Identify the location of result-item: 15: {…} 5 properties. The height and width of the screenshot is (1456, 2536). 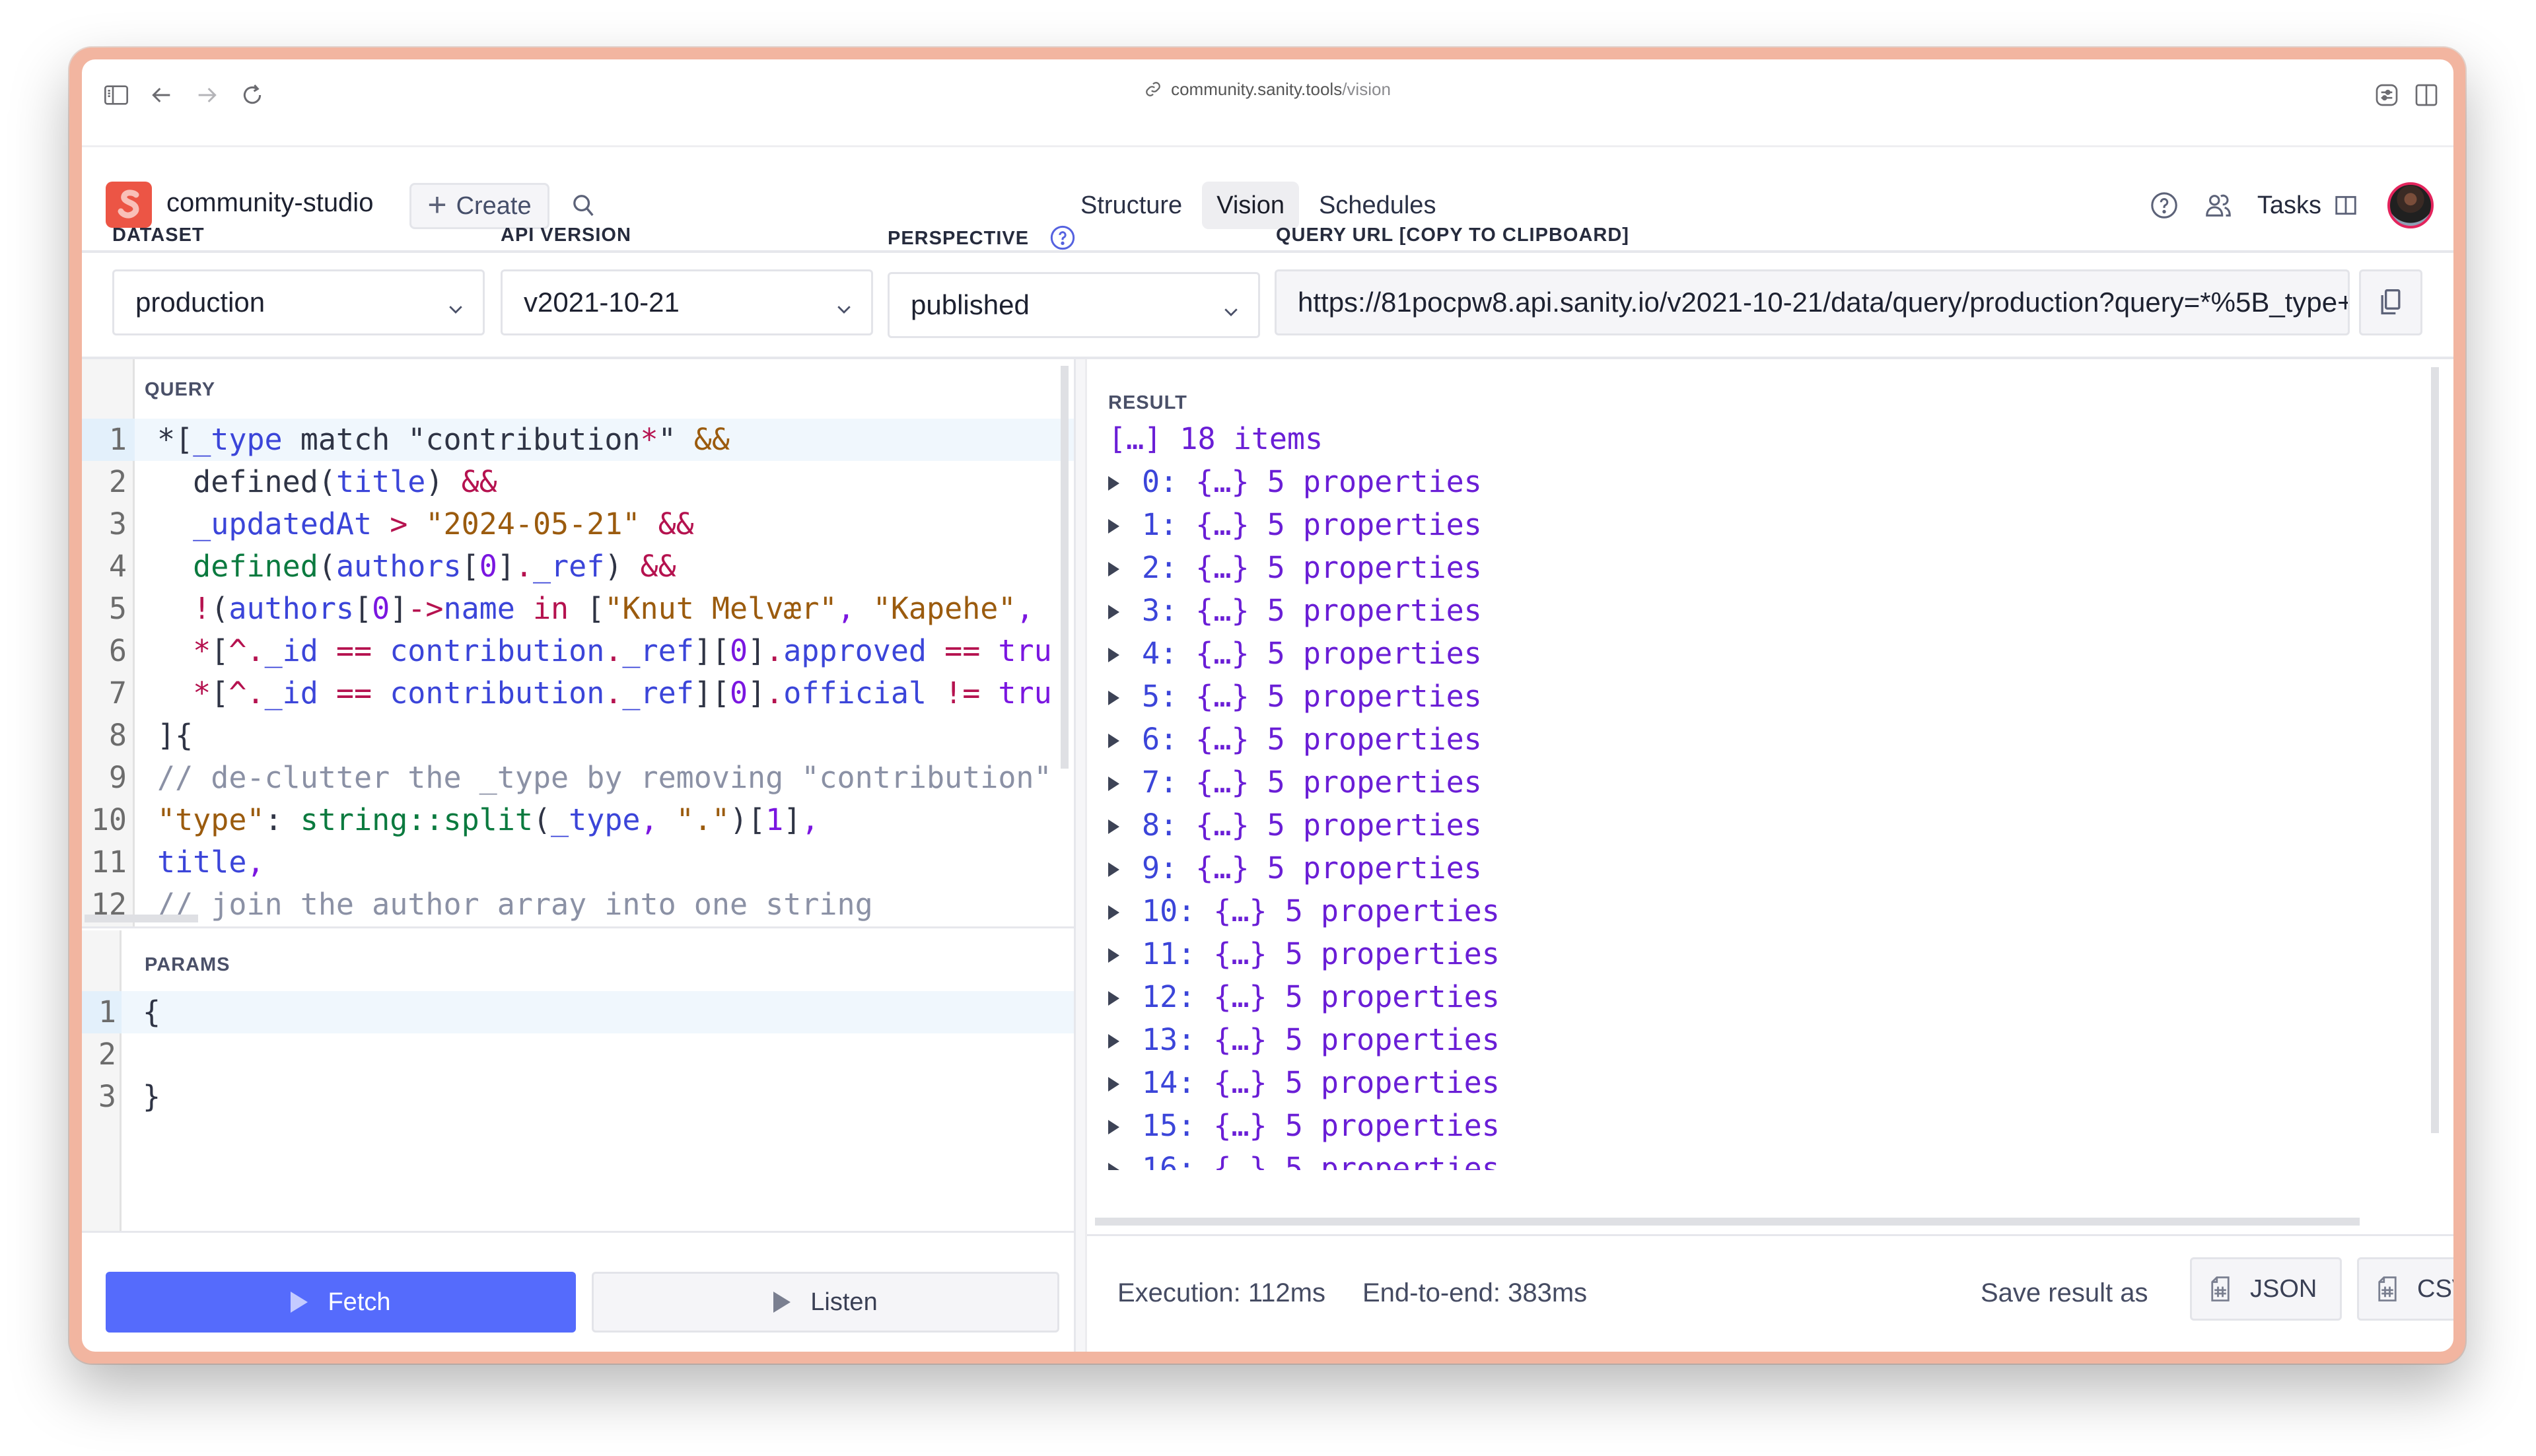
(1760, 1125).